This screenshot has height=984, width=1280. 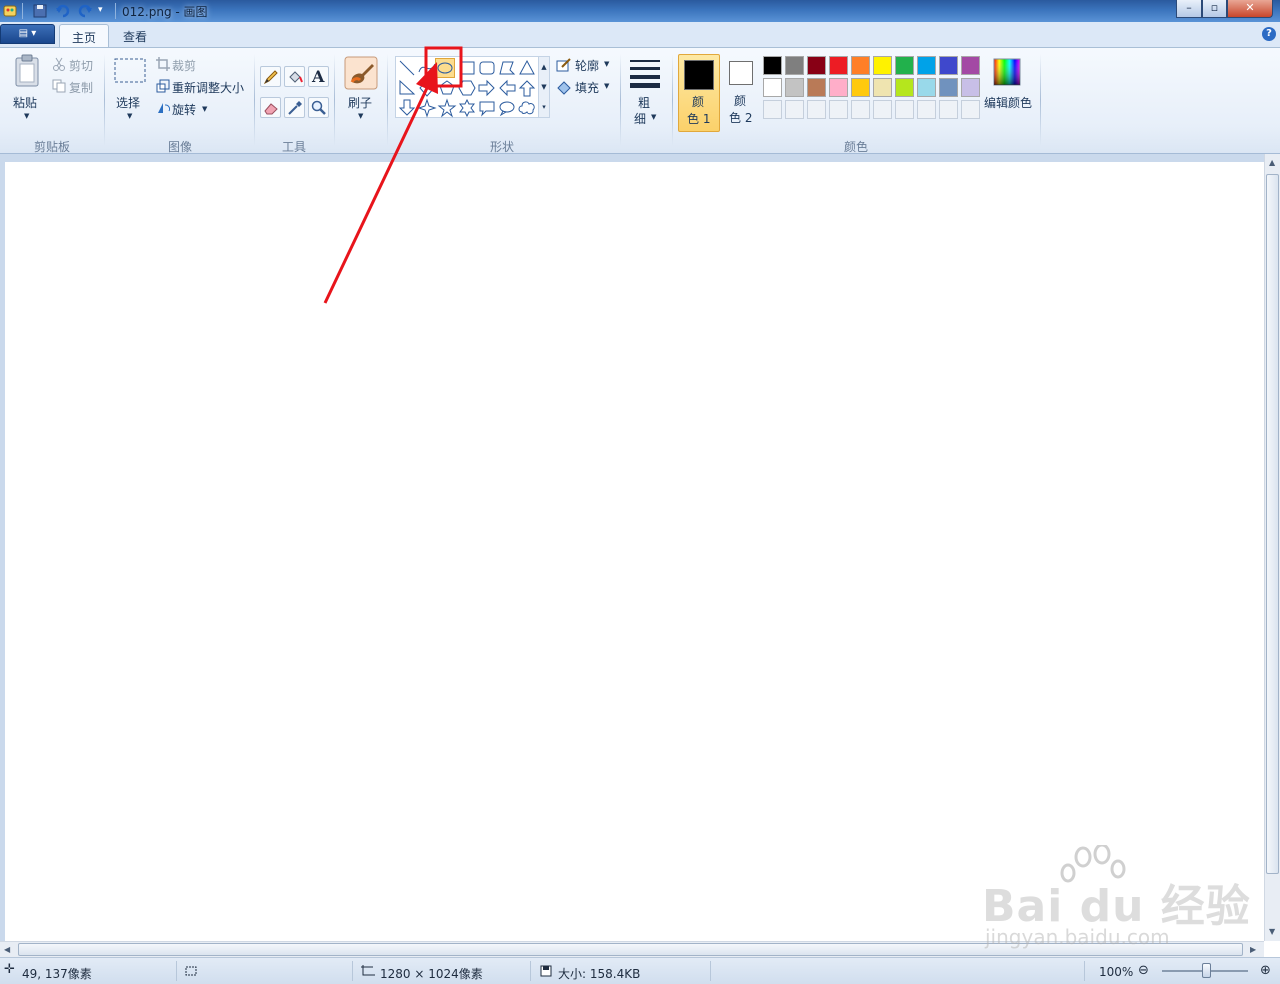 What do you see at coordinates (741, 93) in the screenshot?
I see `color2-button: 颜 色 2` at bounding box center [741, 93].